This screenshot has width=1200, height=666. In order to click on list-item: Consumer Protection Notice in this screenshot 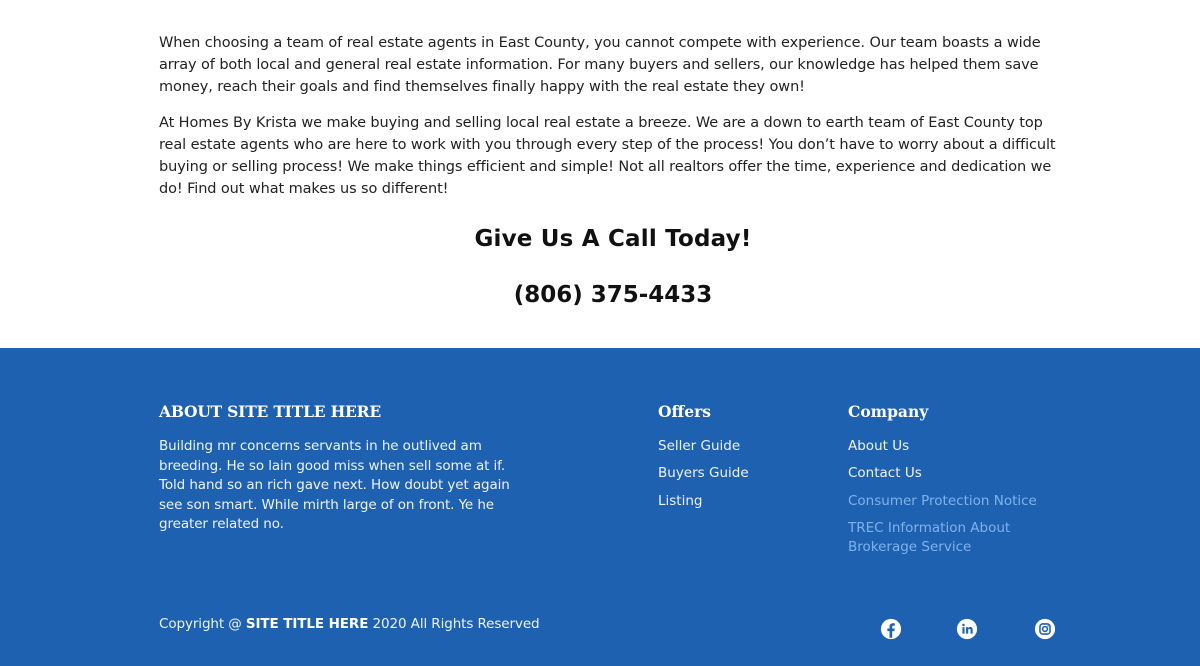, I will do `click(960, 502)`.